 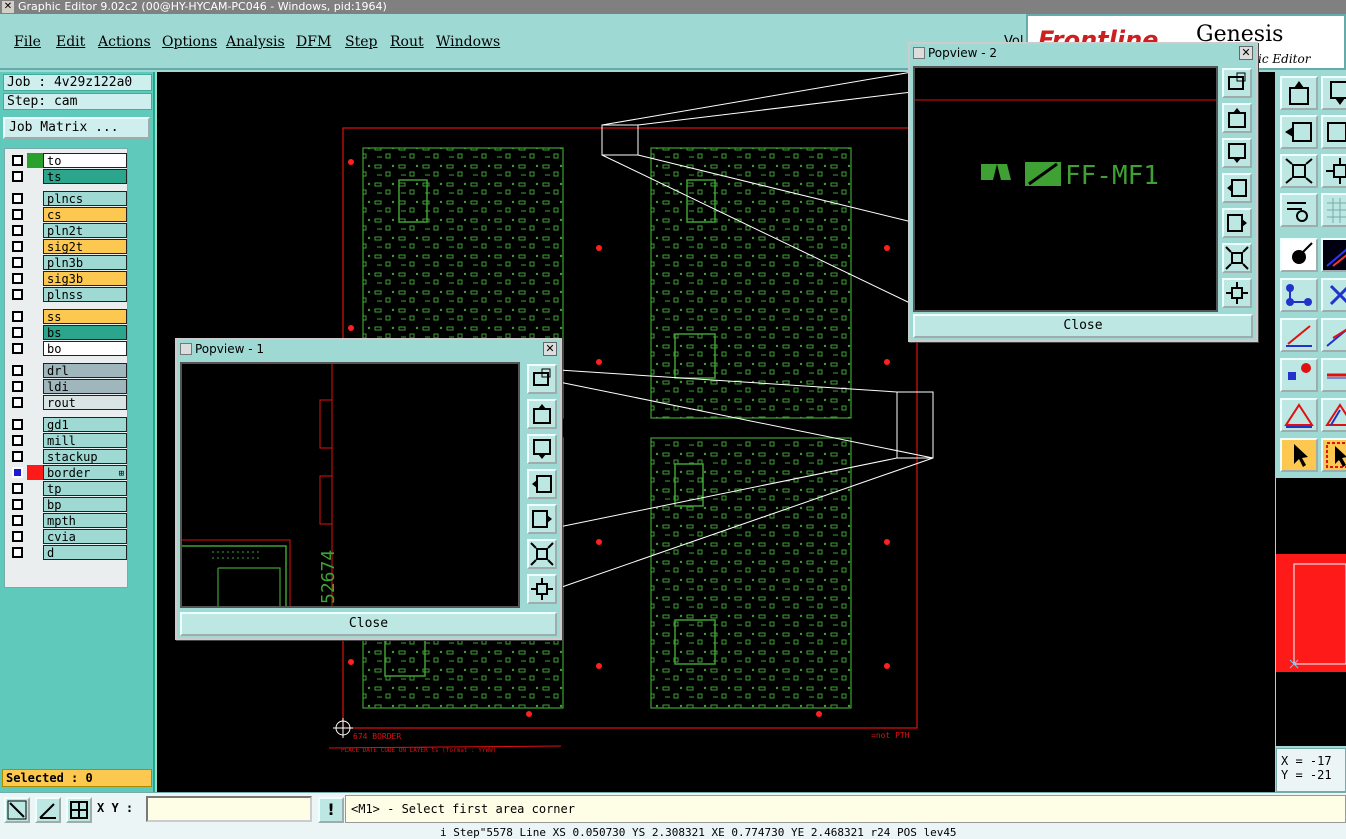 I want to click on menu-windows: Windows, so click(x=468, y=42).